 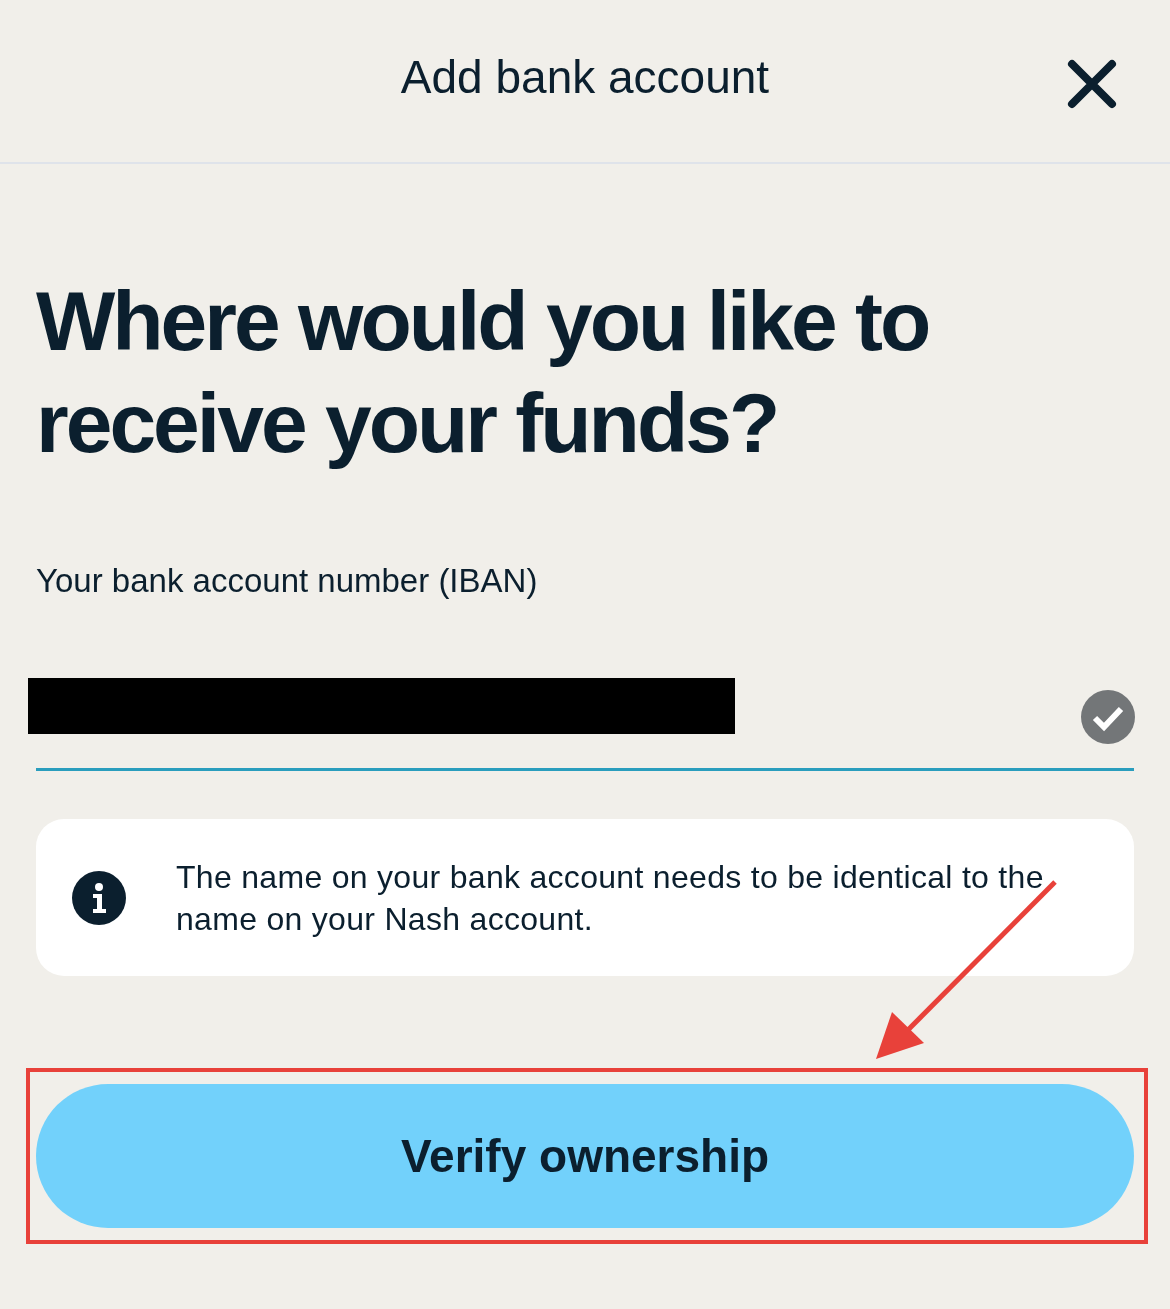 I want to click on field-label: Your bank account number (IBAN), so click(x=287, y=581).